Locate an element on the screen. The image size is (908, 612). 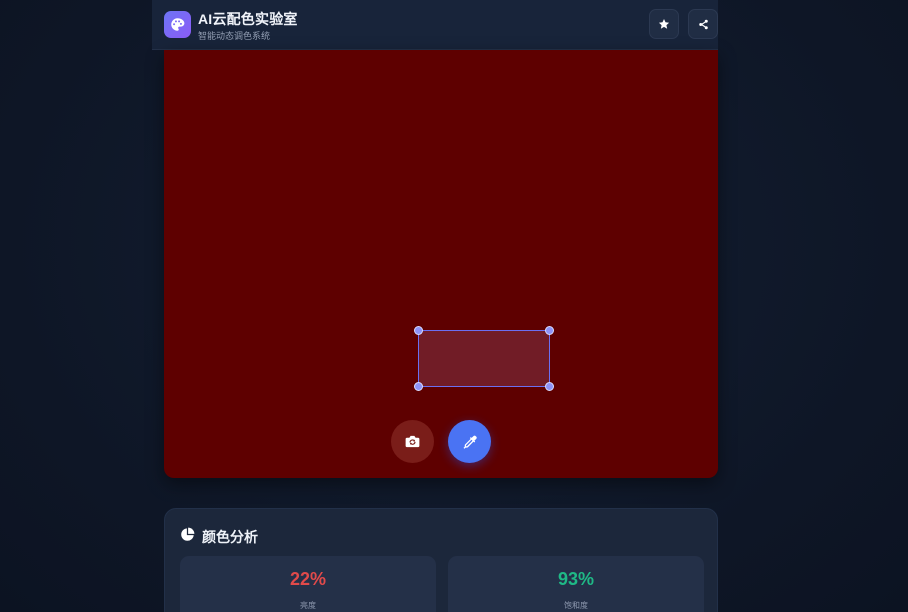
color-picker-button is located at coordinates (469, 441).